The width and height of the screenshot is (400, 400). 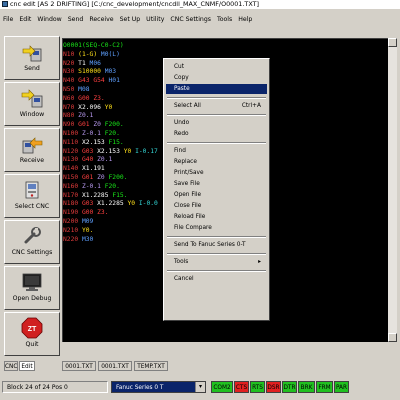 What do you see at coordinates (210, 245) in the screenshot?
I see `context-menu-item-label: Send To Fanuc Series 0-T` at bounding box center [210, 245].